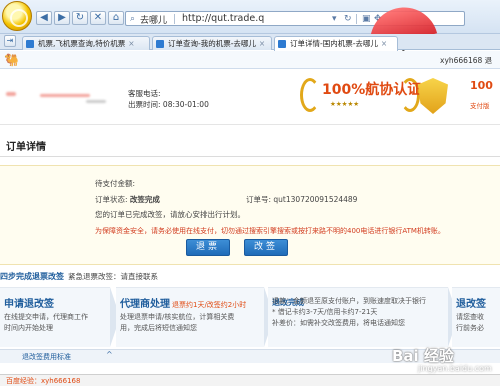 This screenshot has height=386, width=500. Describe the element at coordinates (26, 147) in the screenshot. I see `order-detail-title: 订单详情` at that location.